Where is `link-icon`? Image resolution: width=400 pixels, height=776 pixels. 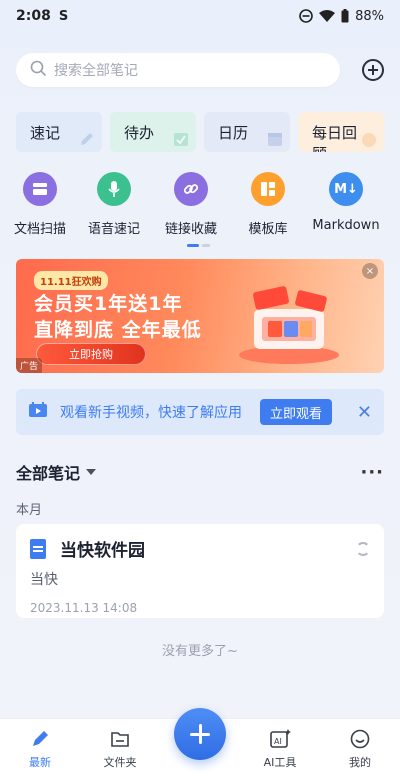
link-icon is located at coordinates (191, 189).